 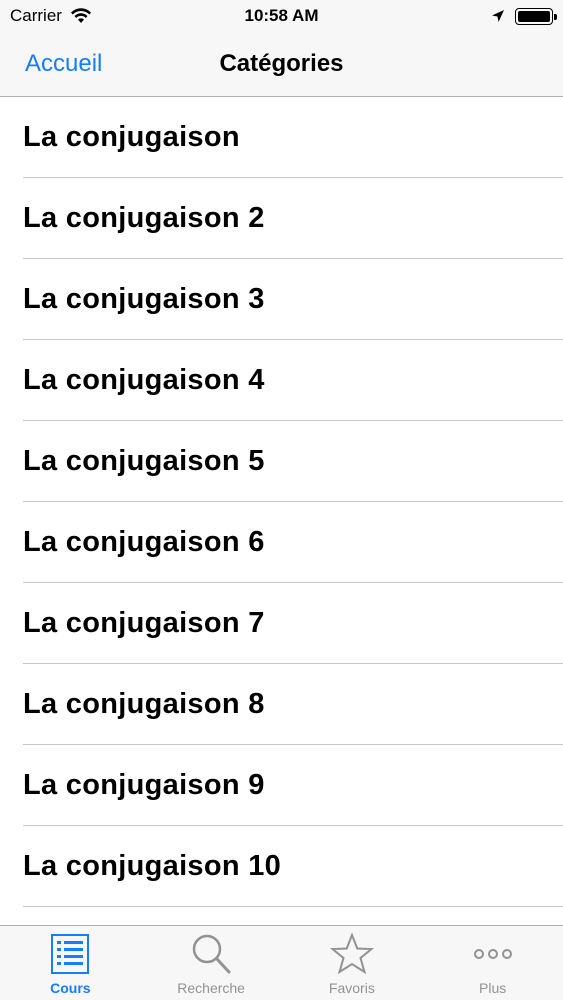 I want to click on list-item: La conjugaison 9, so click(x=281, y=785).